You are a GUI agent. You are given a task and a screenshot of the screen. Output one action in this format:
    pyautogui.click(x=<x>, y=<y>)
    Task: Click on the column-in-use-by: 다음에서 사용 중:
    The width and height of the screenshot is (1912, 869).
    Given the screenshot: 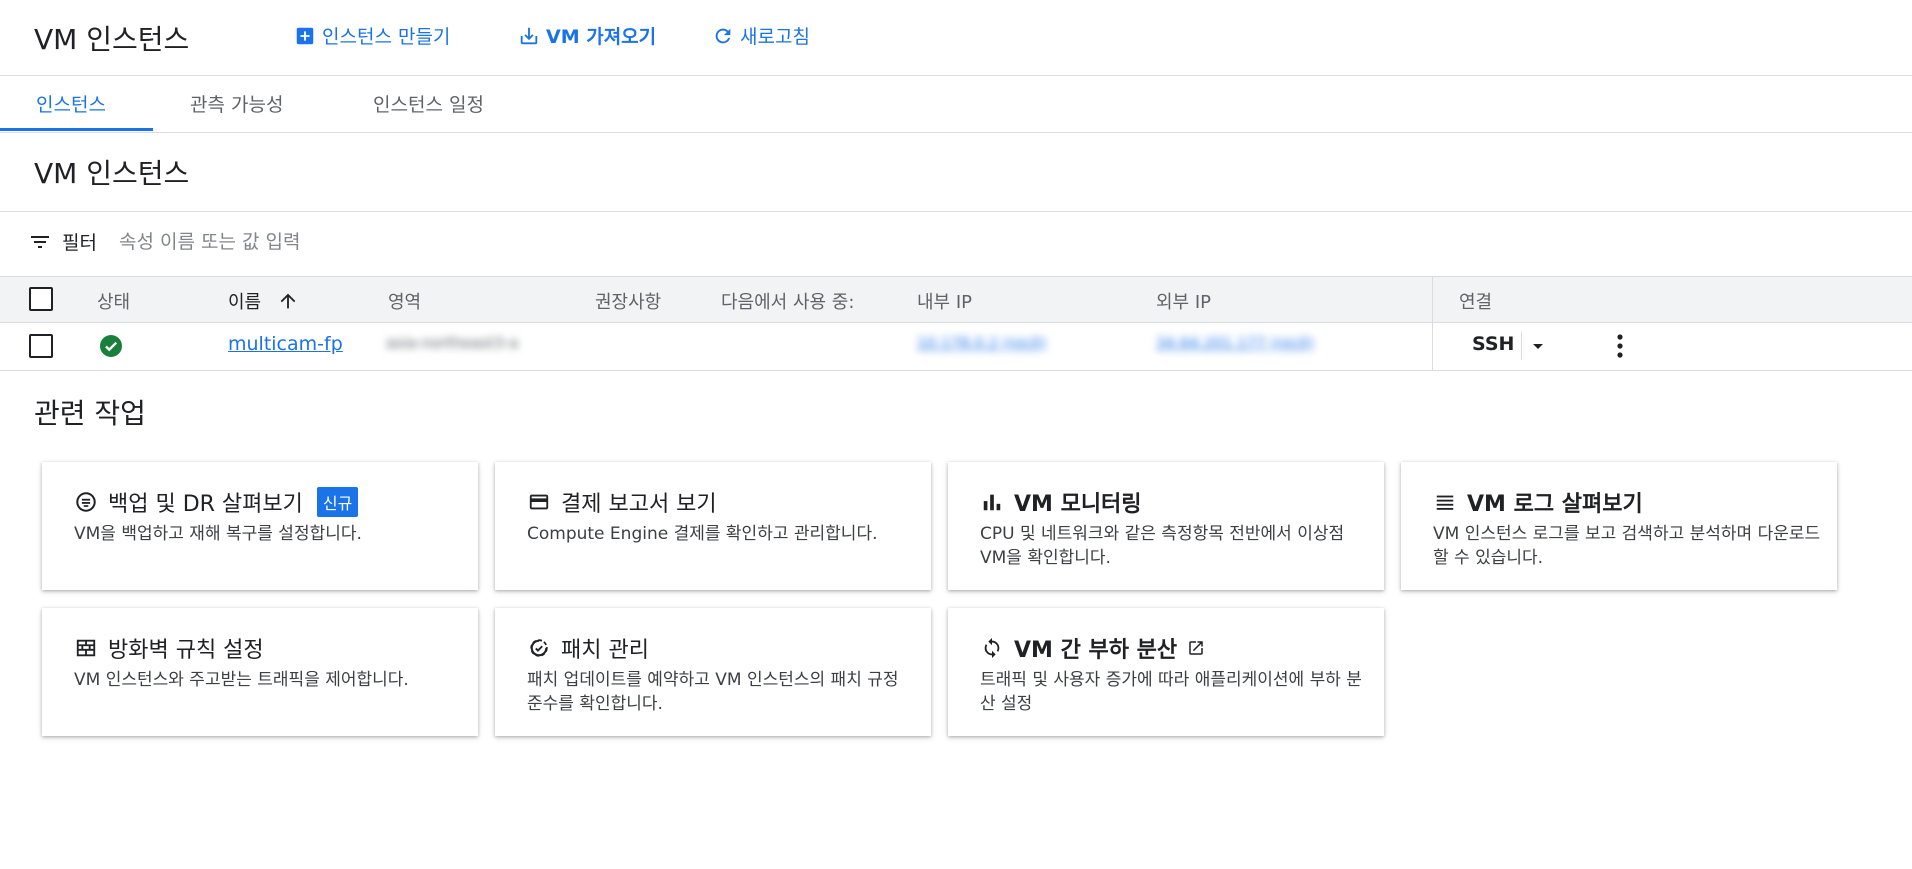 What is the action you would take?
    pyautogui.click(x=787, y=301)
    